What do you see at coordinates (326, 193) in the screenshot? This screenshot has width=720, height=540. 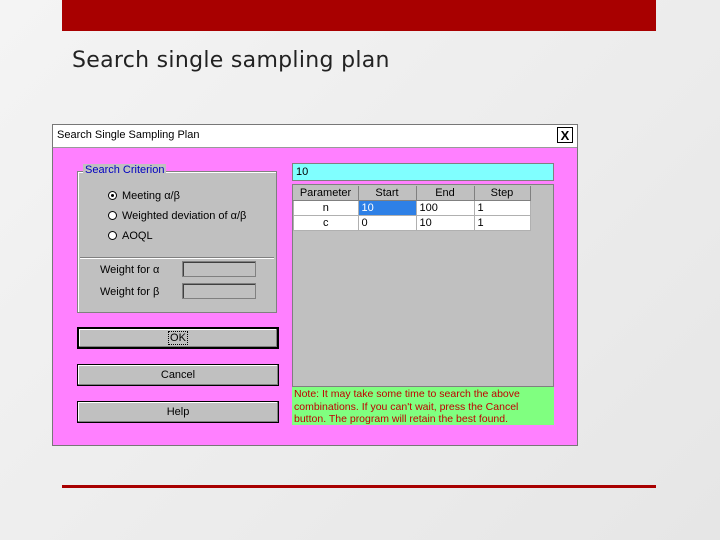 I see `header-parameter: Parameter` at bounding box center [326, 193].